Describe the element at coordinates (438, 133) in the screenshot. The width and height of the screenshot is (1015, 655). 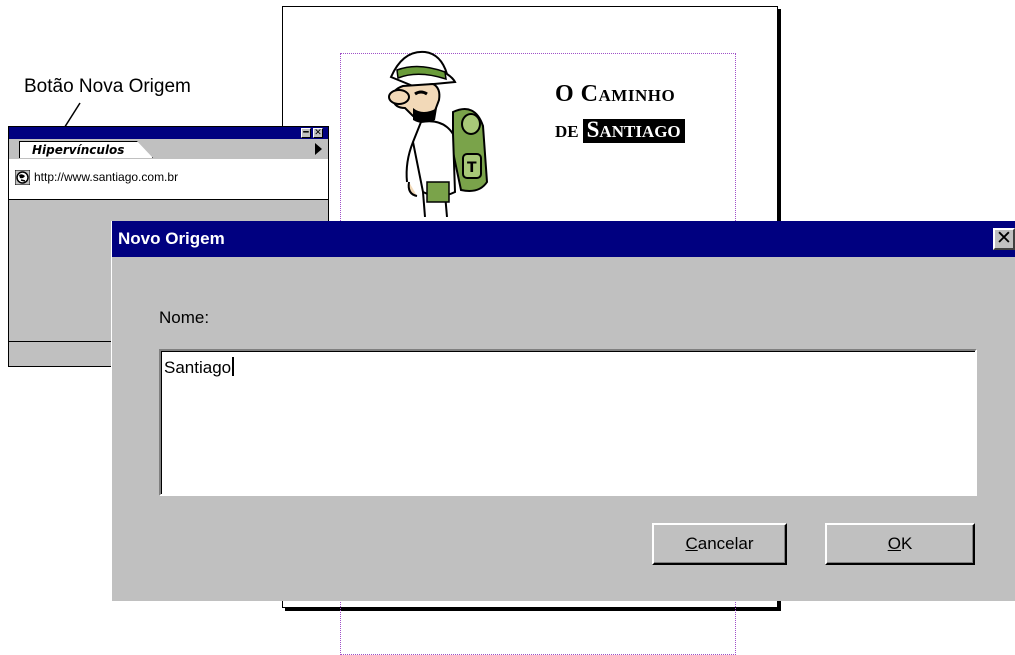
I see `hiker-illustration: T` at that location.